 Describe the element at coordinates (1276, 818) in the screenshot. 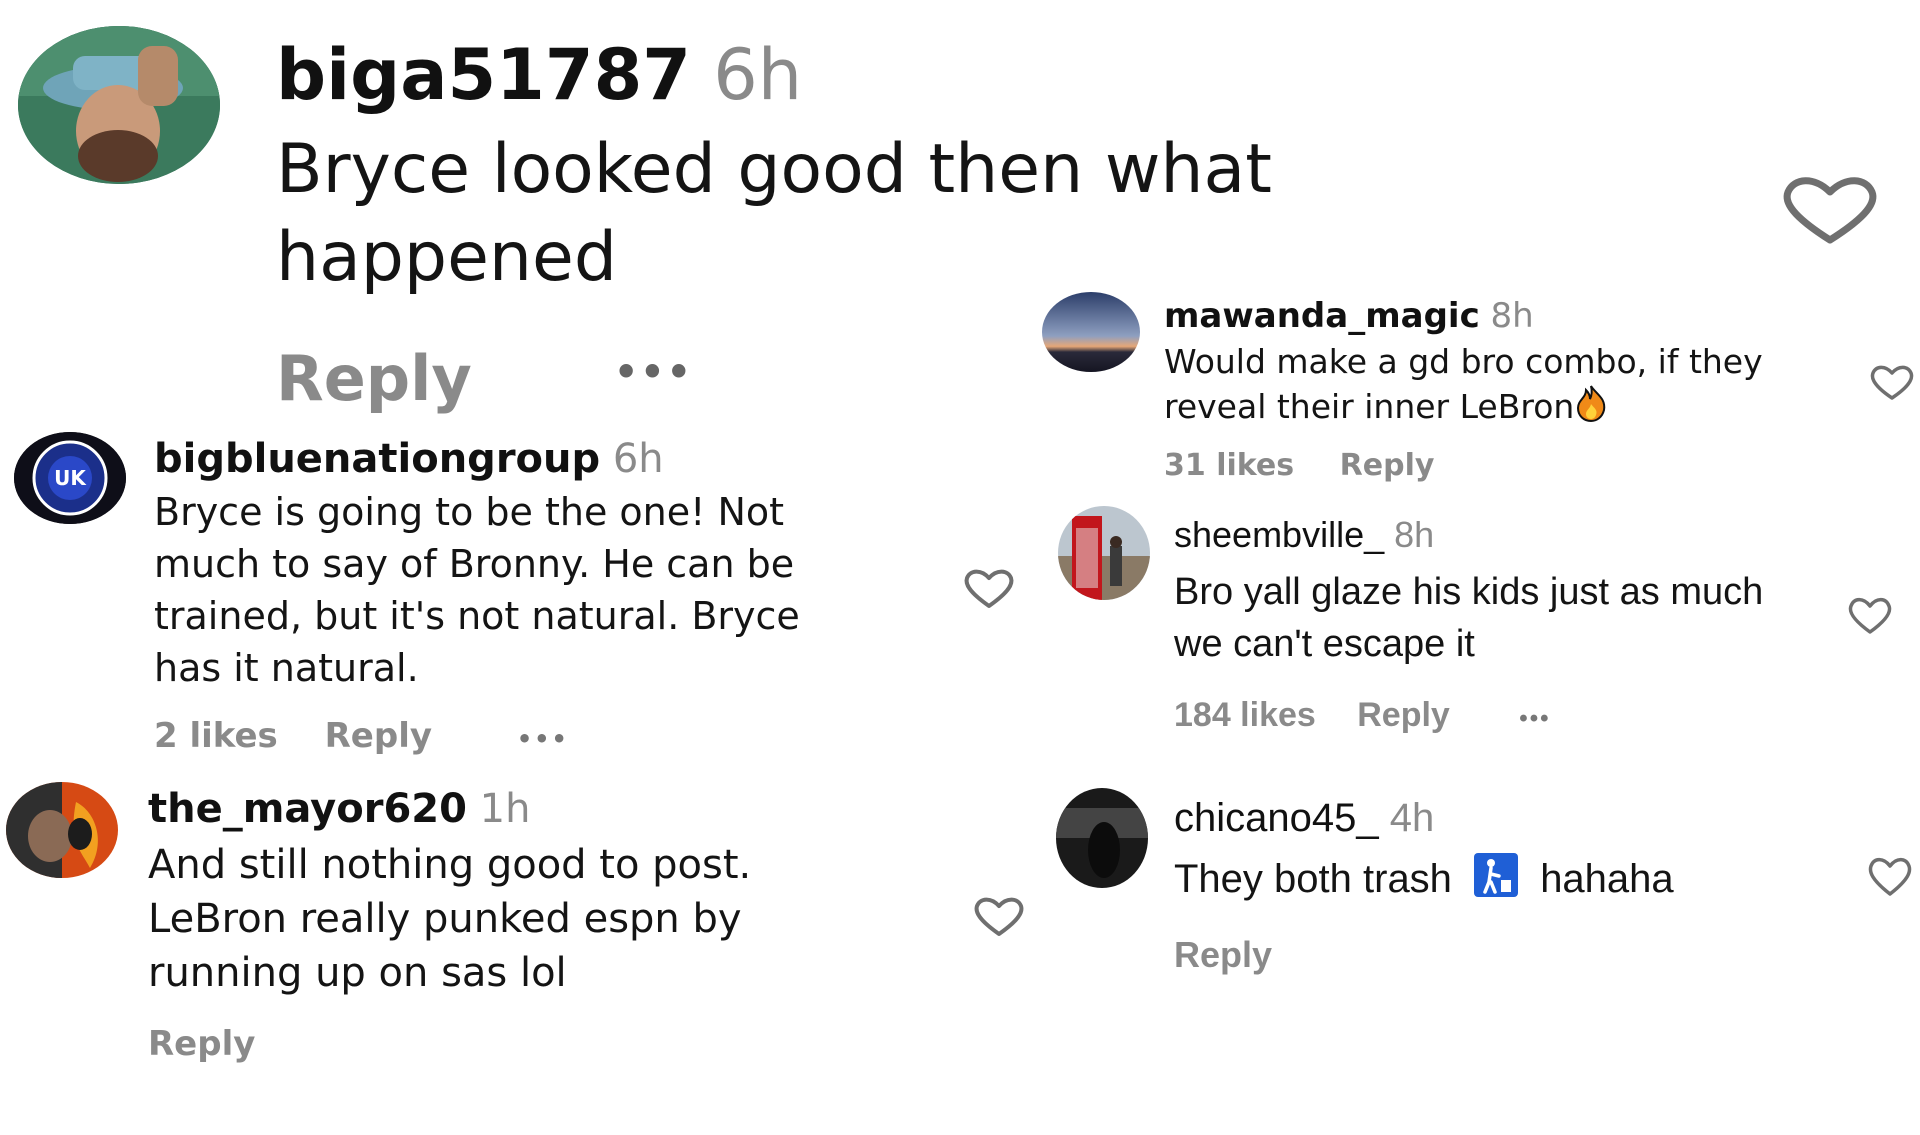

I see `username: chicano45_` at that location.